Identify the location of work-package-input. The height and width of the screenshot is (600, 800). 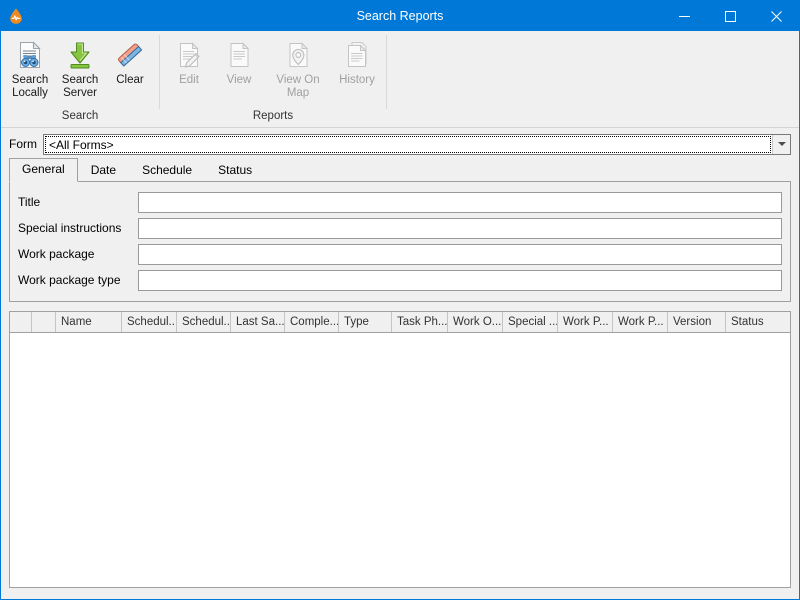
(460, 254).